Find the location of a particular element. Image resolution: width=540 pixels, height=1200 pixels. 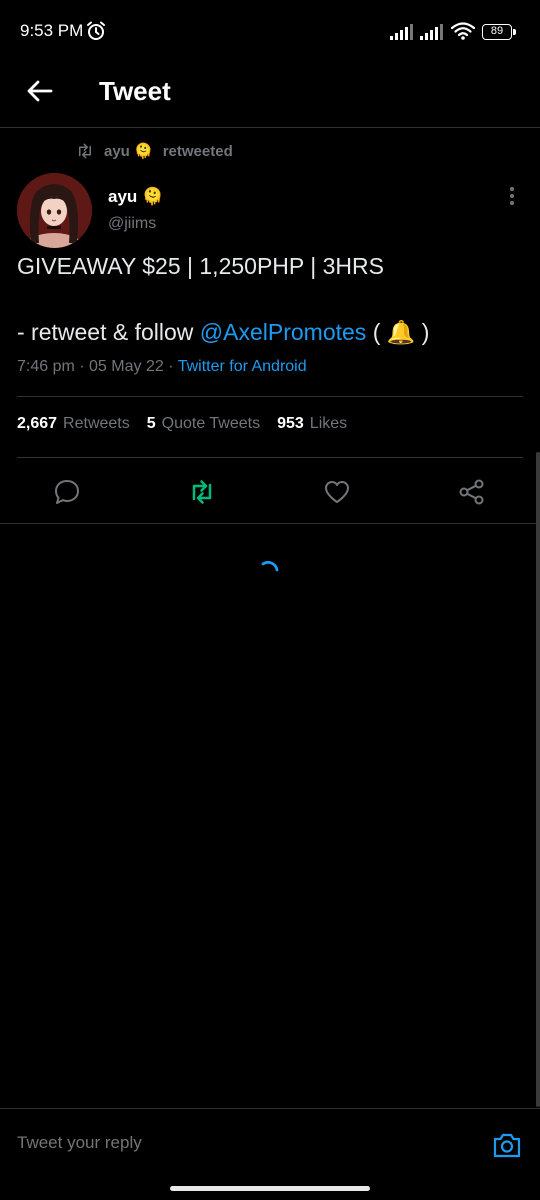

camera-icon is located at coordinates (507, 1145).